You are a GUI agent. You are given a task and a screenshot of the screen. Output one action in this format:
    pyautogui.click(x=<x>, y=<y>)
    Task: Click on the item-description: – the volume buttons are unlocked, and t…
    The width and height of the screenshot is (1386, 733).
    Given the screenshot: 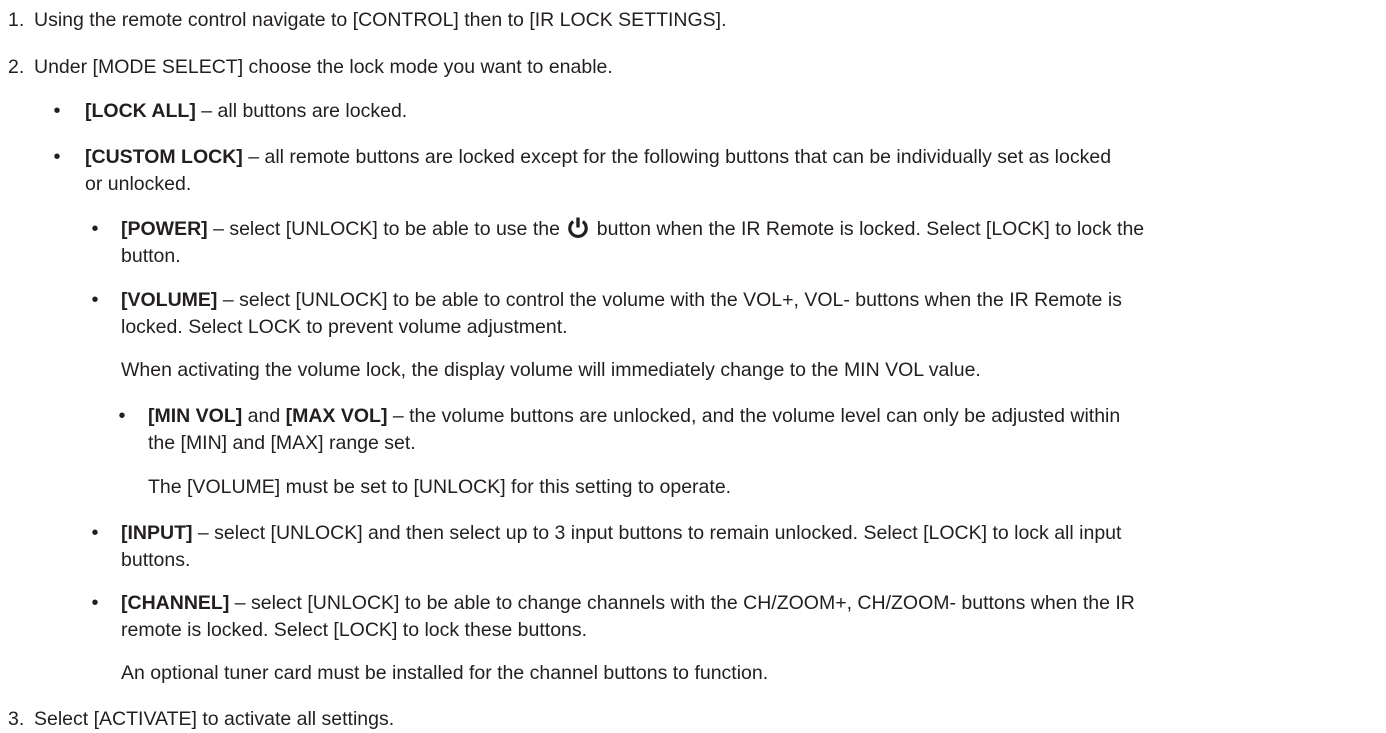 What is the action you would take?
    pyautogui.click(x=754, y=416)
    